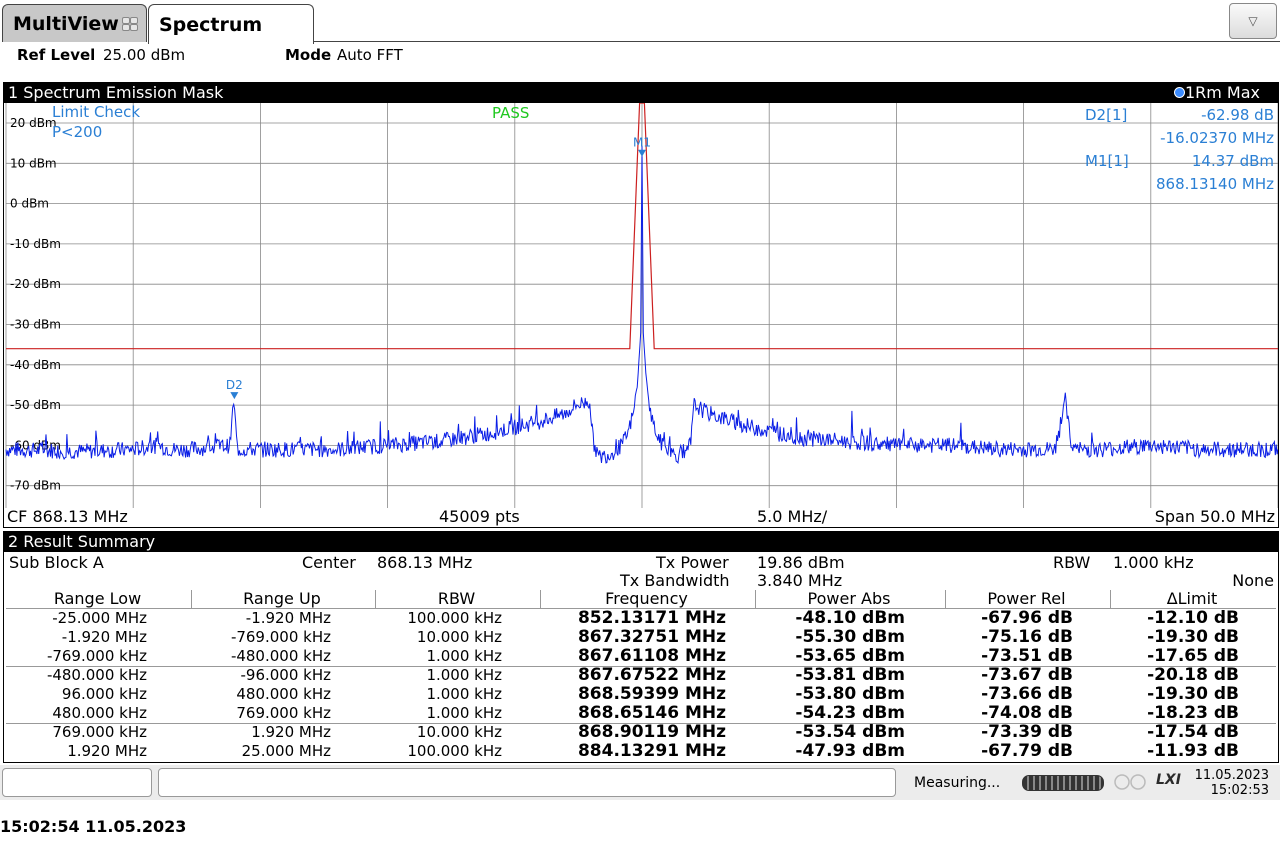 The height and width of the screenshot is (850, 1280). I want to click on y-tick-label: 20 dBm, so click(33, 123).